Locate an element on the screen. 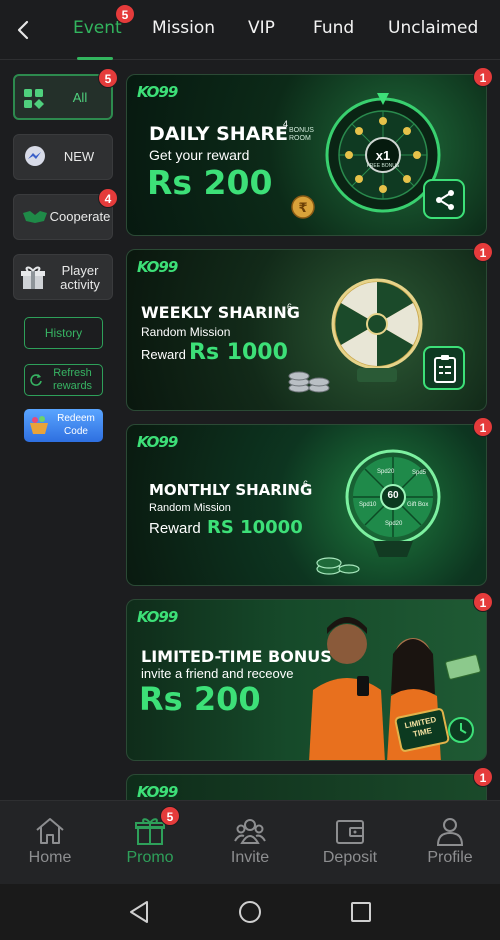  tab-event: Event is located at coordinates (97, 28).